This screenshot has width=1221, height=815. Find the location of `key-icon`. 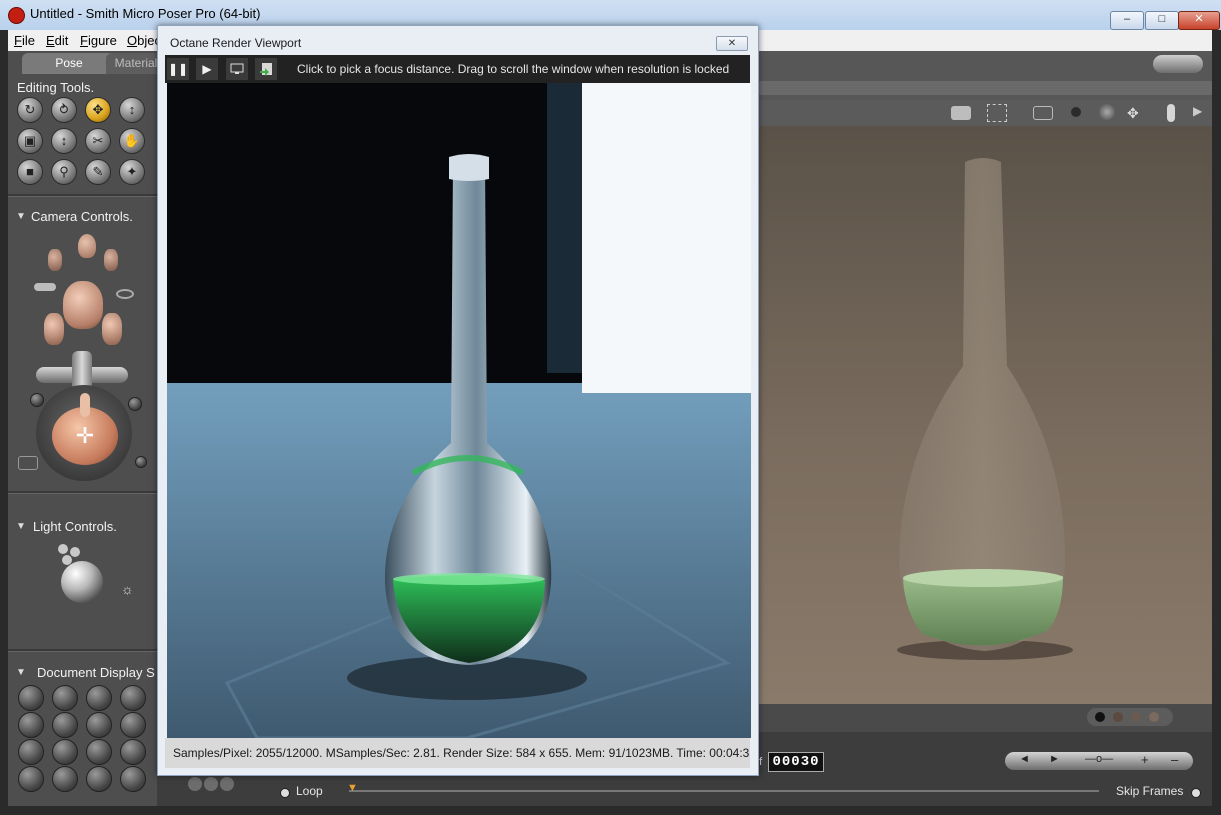

key-icon is located at coordinates (45, 287).